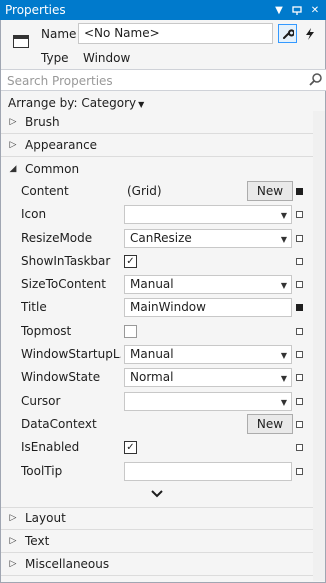  What do you see at coordinates (155, 81) in the screenshot?
I see `search-input` at bounding box center [155, 81].